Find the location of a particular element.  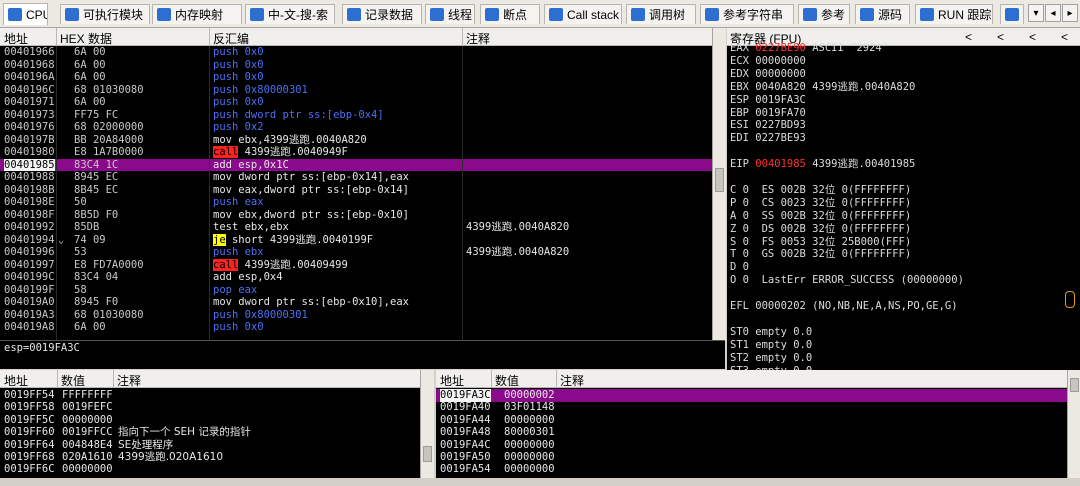

column-disassembly: 反汇编 is located at coordinates (231, 38).